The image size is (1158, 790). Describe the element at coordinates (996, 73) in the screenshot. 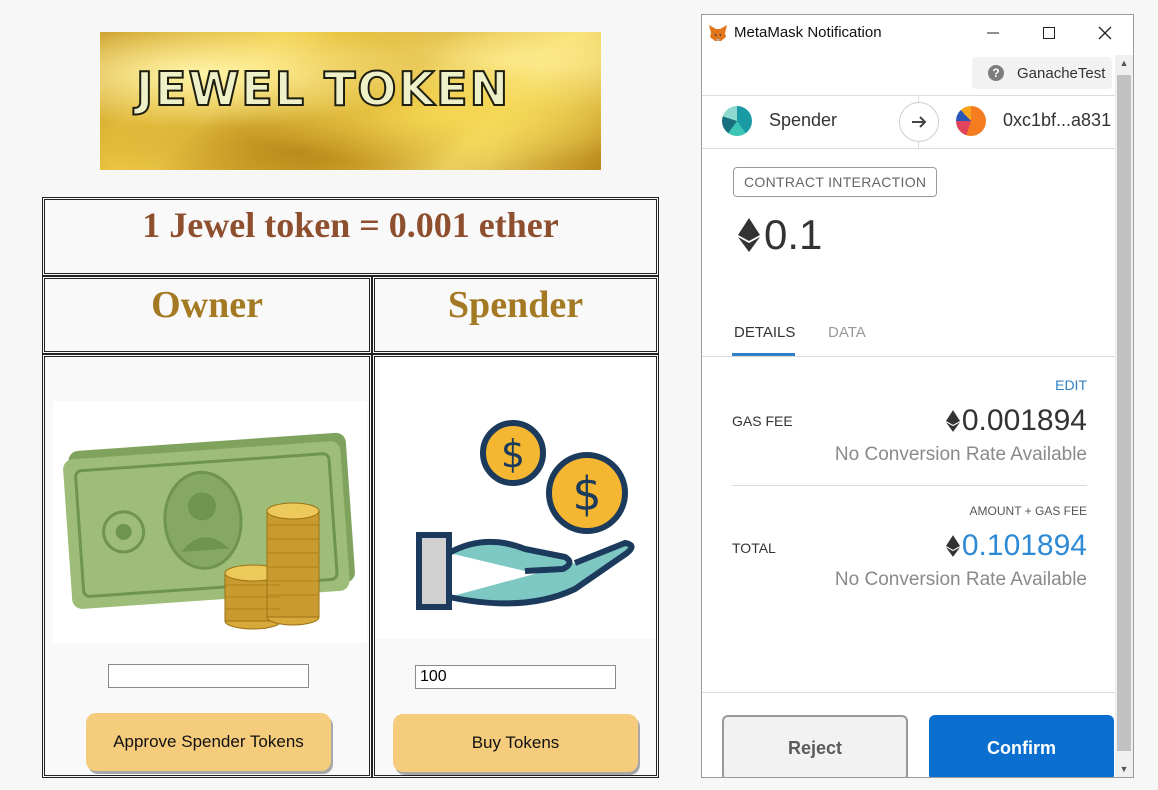

I see `help-icon: ?` at that location.